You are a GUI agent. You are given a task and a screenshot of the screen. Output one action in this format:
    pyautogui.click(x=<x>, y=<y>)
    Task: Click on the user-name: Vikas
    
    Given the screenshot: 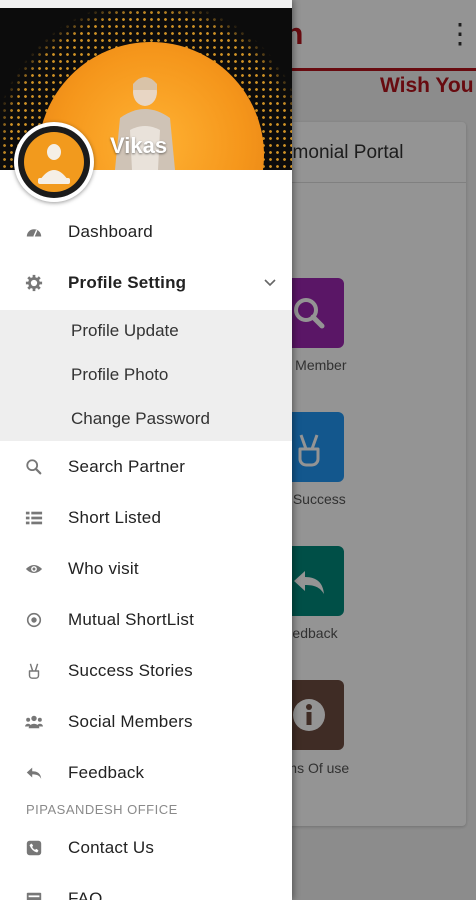 What is the action you would take?
    pyautogui.click(x=139, y=145)
    